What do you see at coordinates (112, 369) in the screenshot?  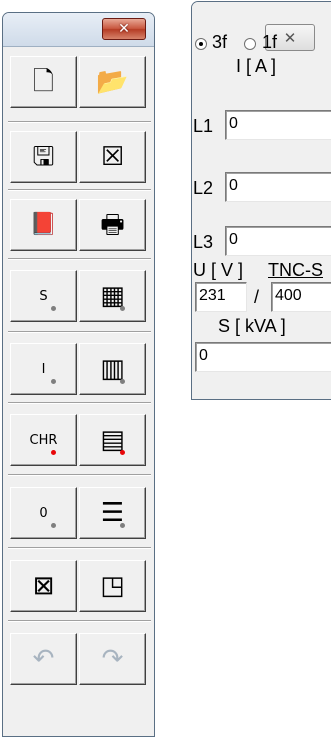 I see `column-table-button: ▥` at bounding box center [112, 369].